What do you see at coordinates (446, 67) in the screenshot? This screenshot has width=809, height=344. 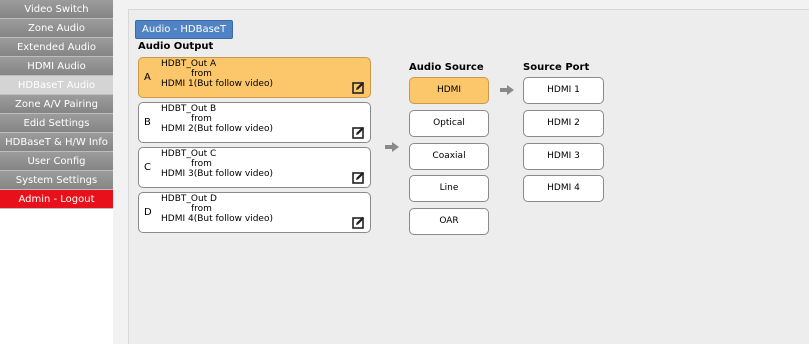 I see `audio-source-label: Audio Source` at bounding box center [446, 67].